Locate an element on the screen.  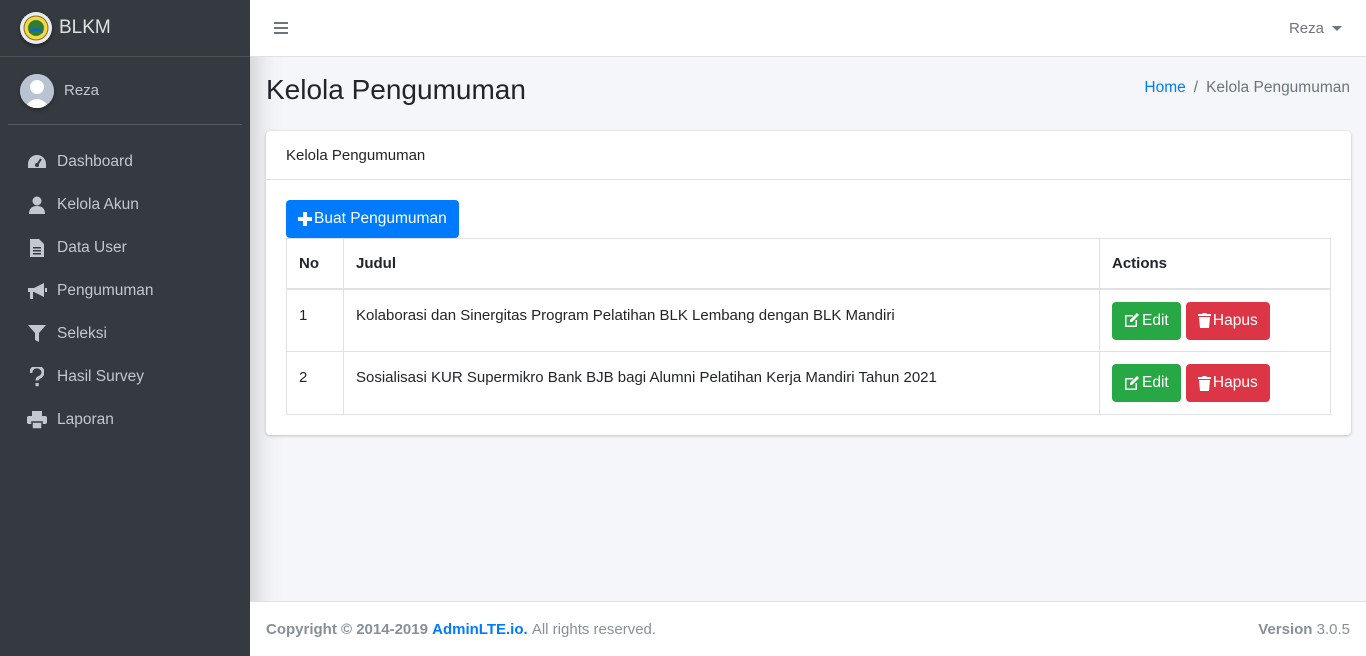
sidebar-item-laporan: Laporan is located at coordinates (125, 419).